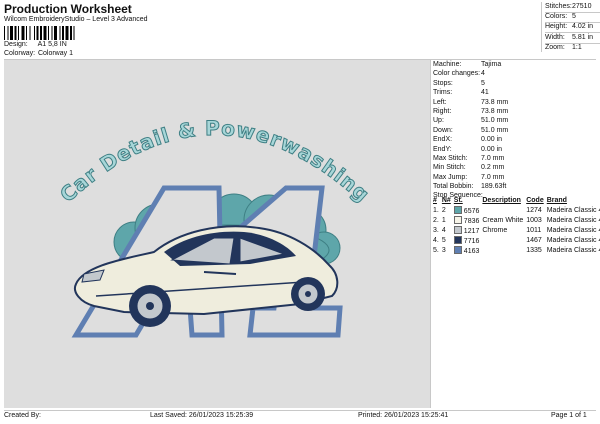  Describe the element at coordinates (471, 111) in the screenshot. I see `info-row: Right: 73.8 mm` at that location.